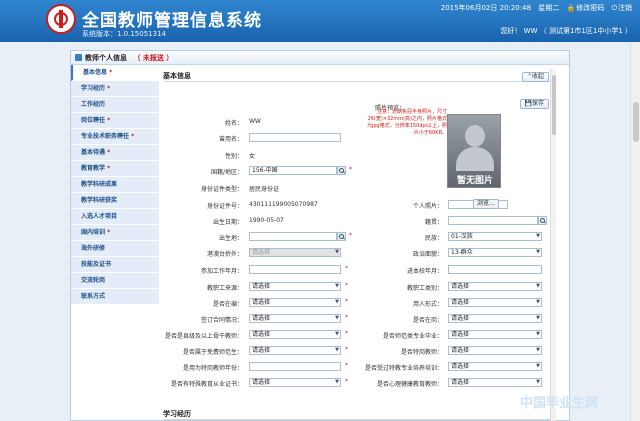  I want to click on save-button: 💾保存, so click(534, 104).